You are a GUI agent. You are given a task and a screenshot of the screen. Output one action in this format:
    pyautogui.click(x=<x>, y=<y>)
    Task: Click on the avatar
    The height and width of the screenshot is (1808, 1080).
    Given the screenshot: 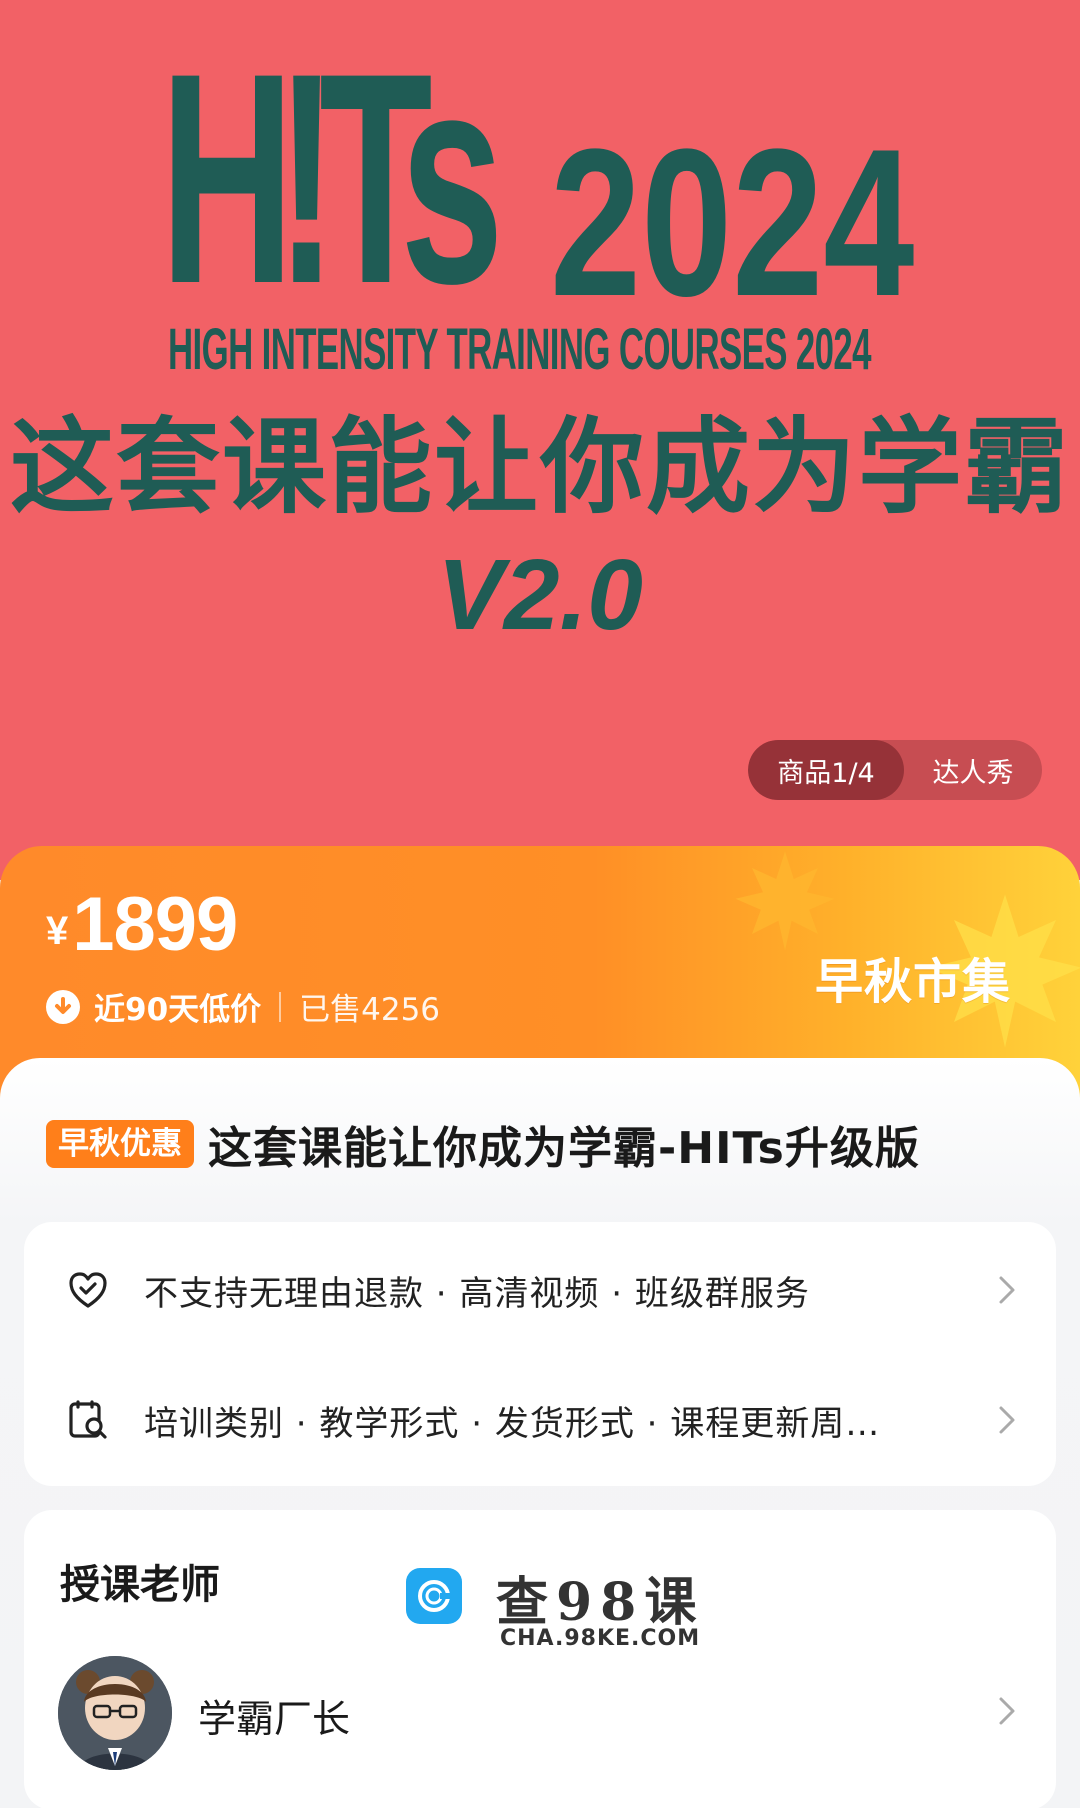 What is the action you would take?
    pyautogui.click(x=115, y=1713)
    